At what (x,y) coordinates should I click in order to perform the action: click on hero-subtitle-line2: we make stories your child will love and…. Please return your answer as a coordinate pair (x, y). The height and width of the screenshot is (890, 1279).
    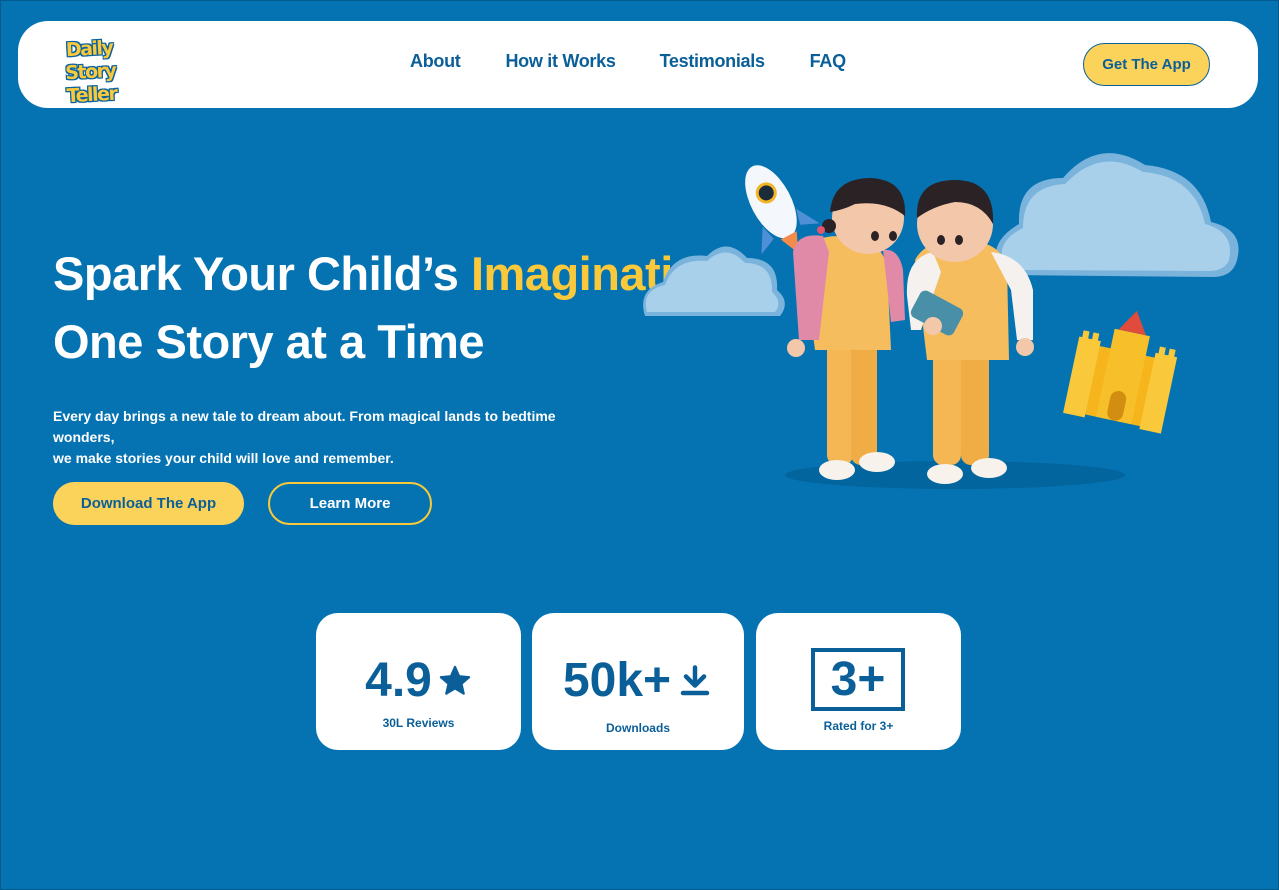
    Looking at the image, I should click on (223, 458).